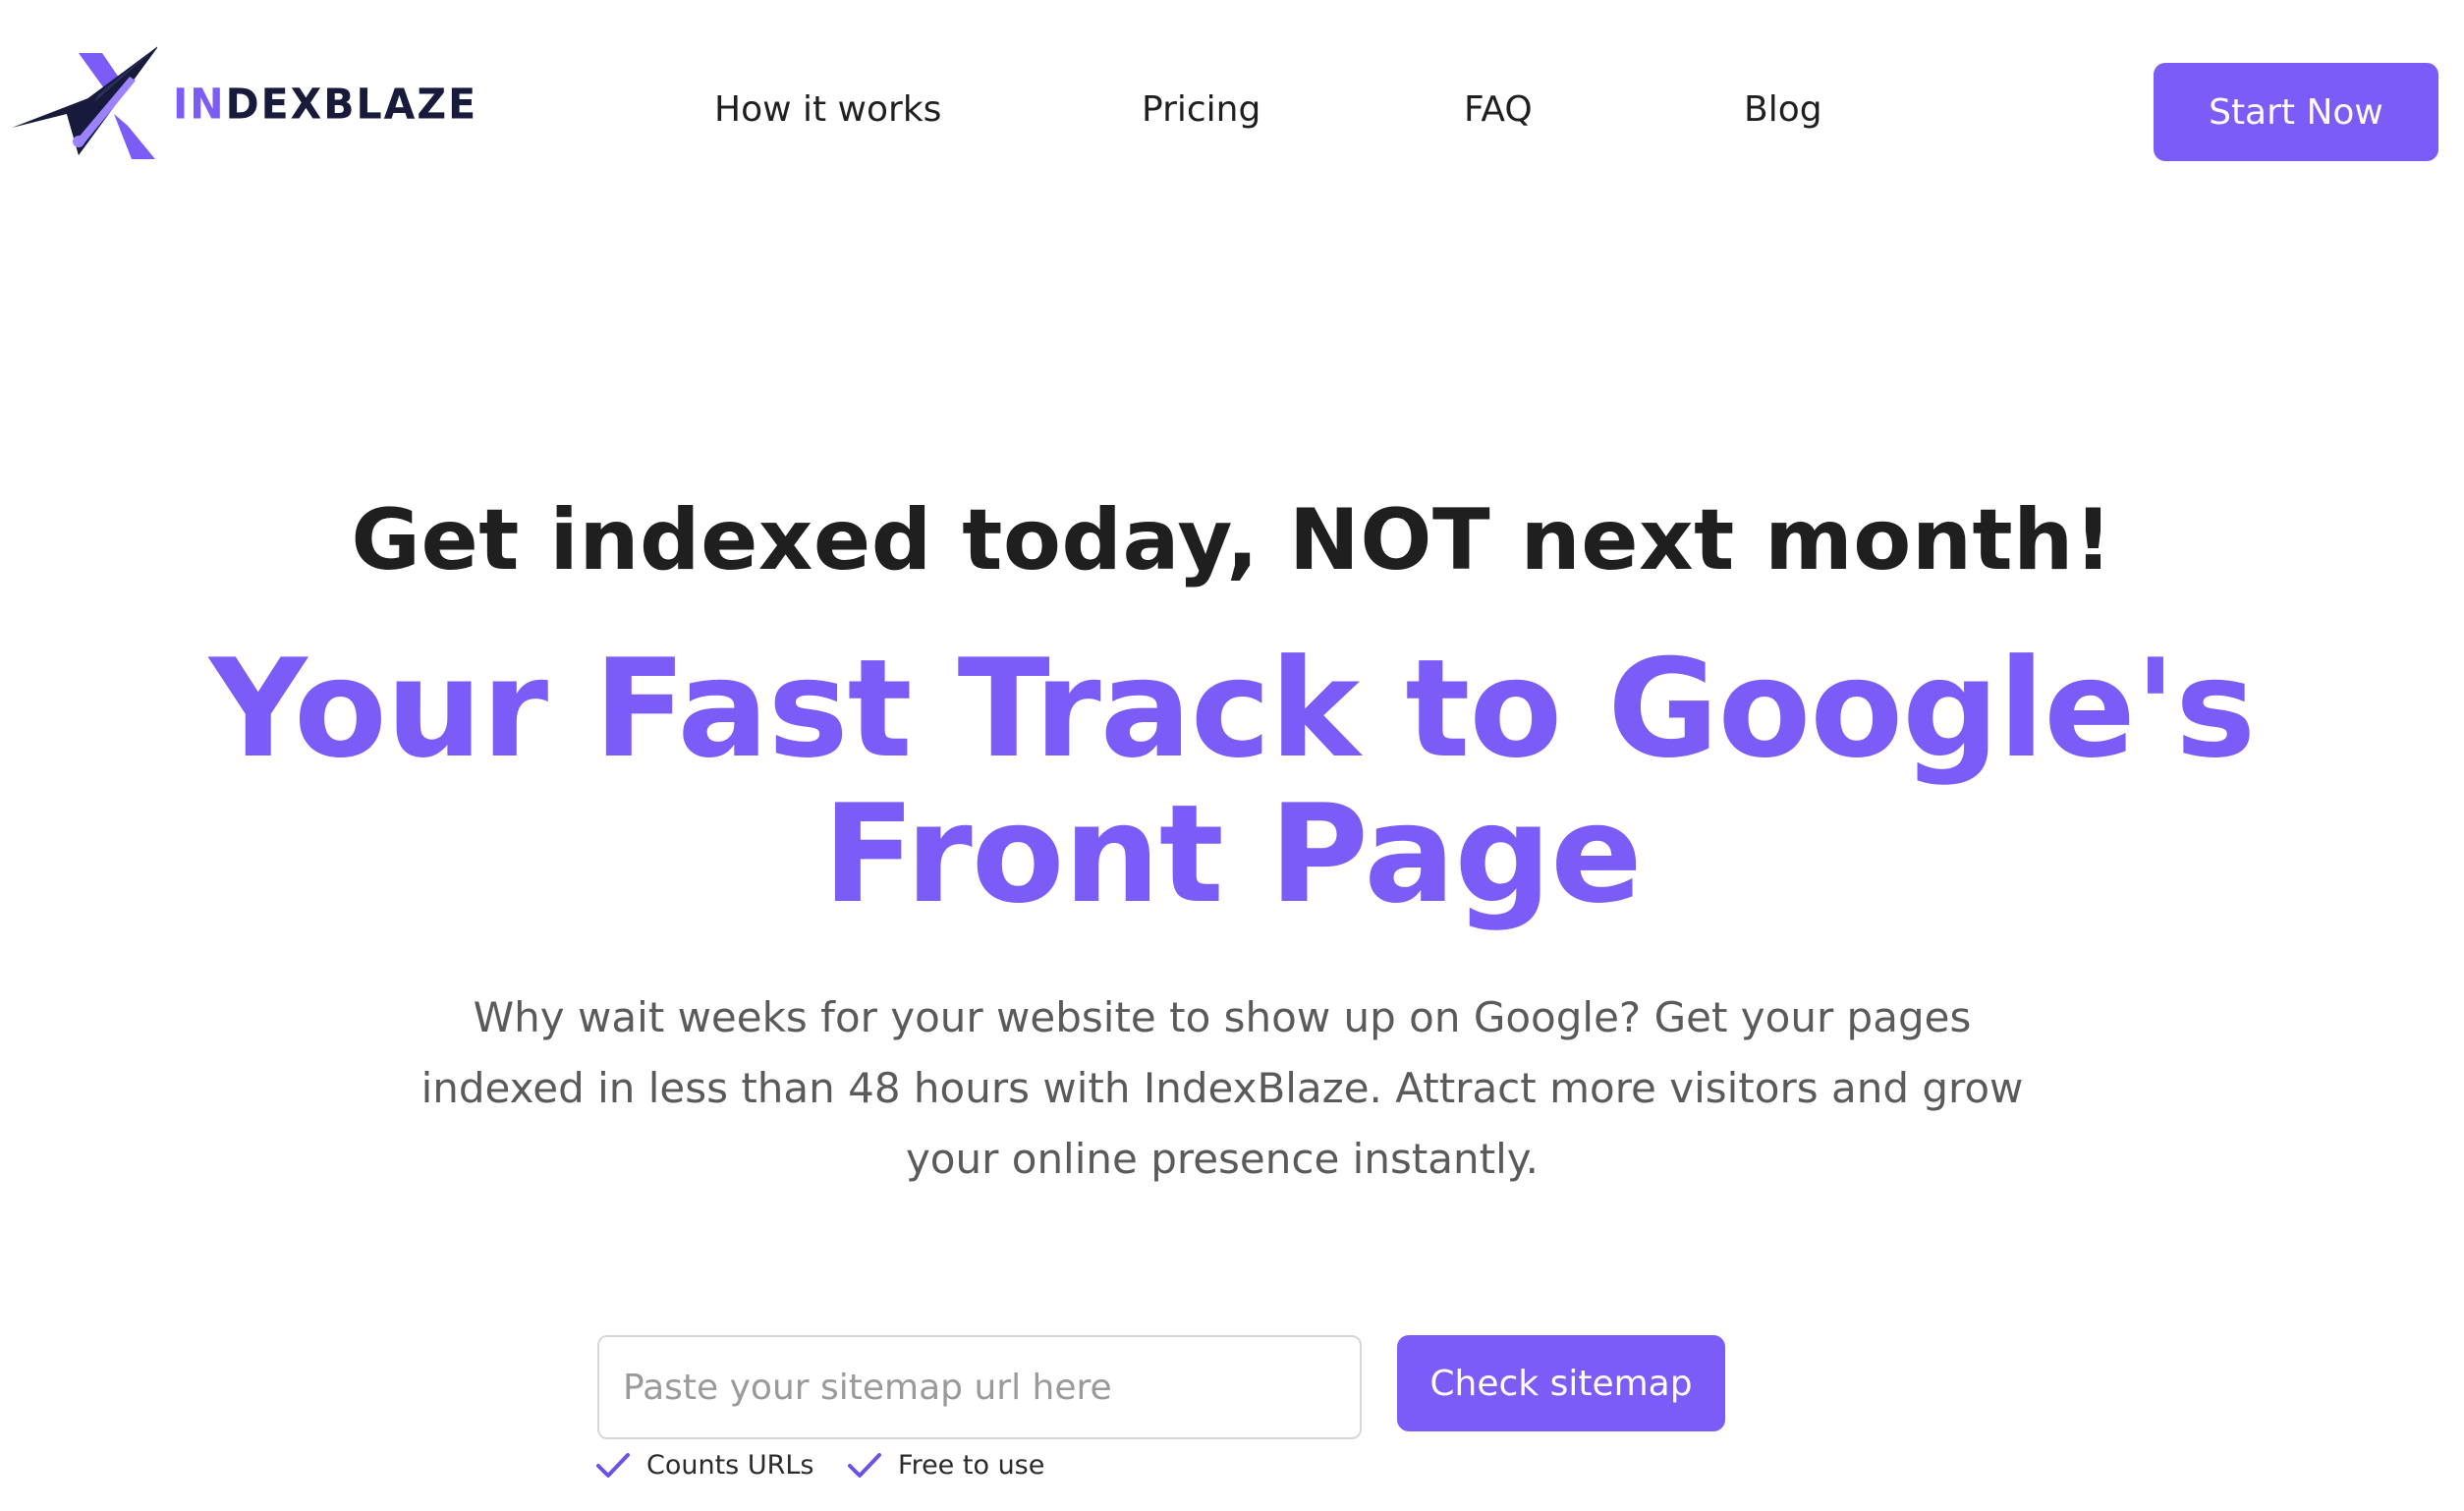 This screenshot has height=1511, width=2464. I want to click on brand-wordmark: IN DEXBLAZE, so click(325, 104).